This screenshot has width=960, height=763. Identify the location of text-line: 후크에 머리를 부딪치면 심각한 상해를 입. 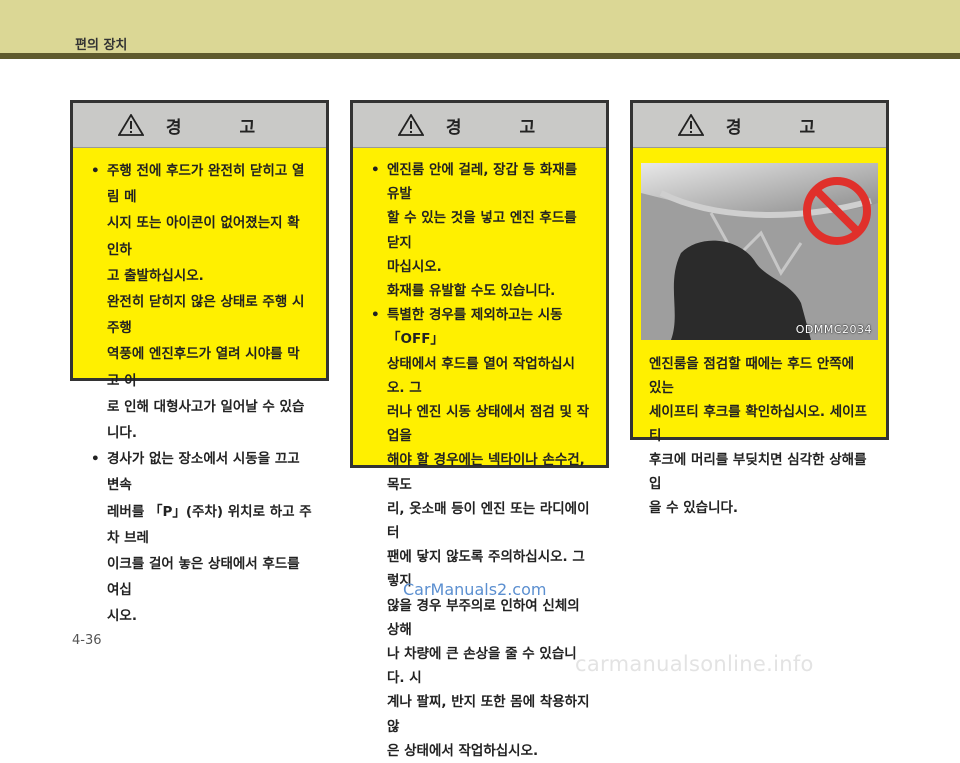
(758, 472).